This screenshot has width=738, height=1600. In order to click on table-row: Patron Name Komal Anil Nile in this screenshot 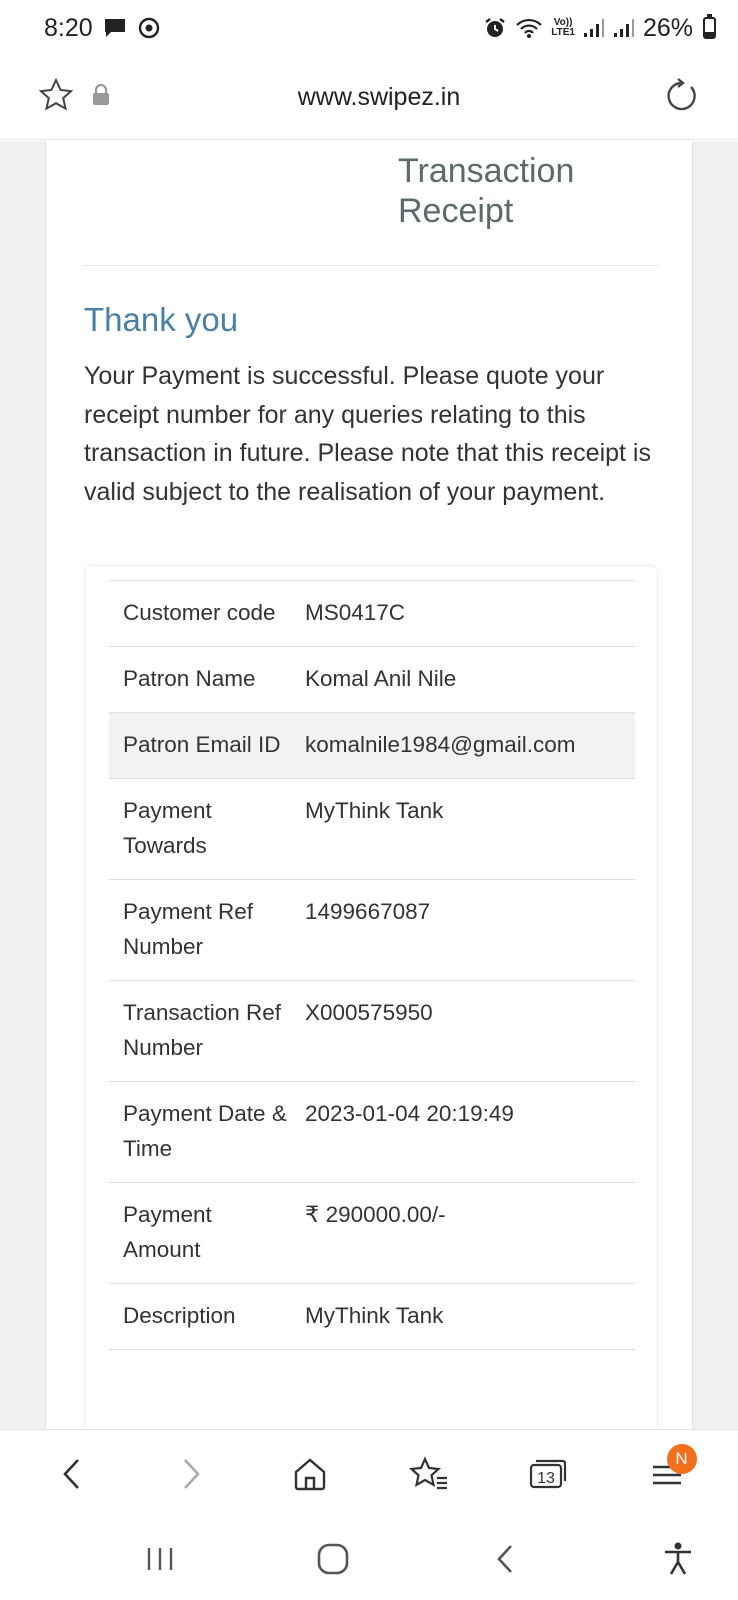, I will do `click(372, 680)`.